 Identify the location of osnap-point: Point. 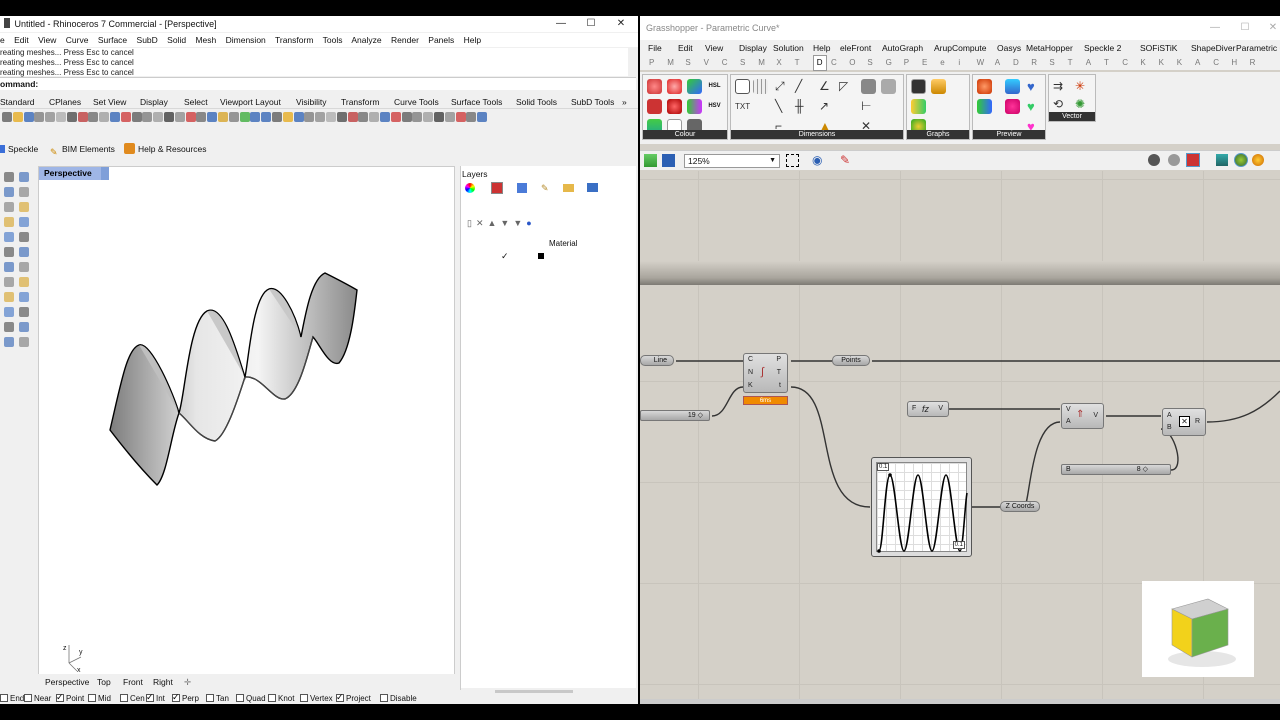
(70, 697).